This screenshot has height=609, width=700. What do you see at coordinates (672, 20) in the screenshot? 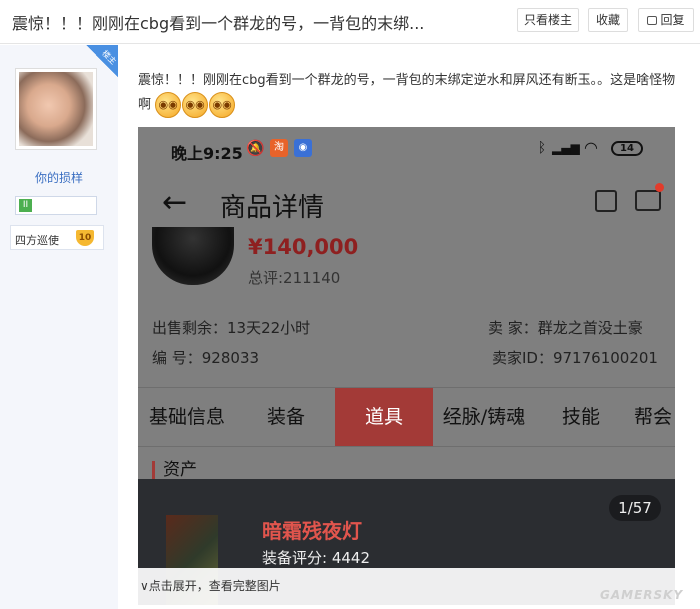
I see `reply-label: 回复` at bounding box center [672, 20].